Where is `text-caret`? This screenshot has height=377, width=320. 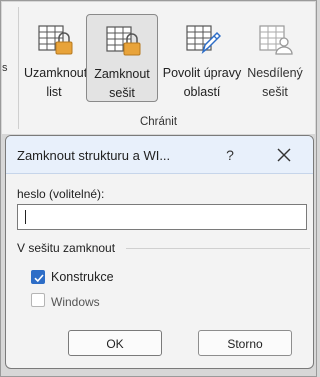 text-caret is located at coordinates (25, 217).